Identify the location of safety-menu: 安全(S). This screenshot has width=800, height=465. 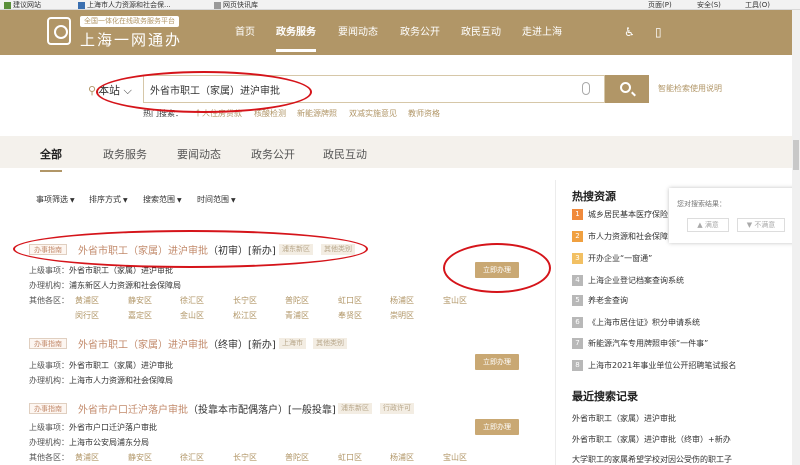
(709, 5).